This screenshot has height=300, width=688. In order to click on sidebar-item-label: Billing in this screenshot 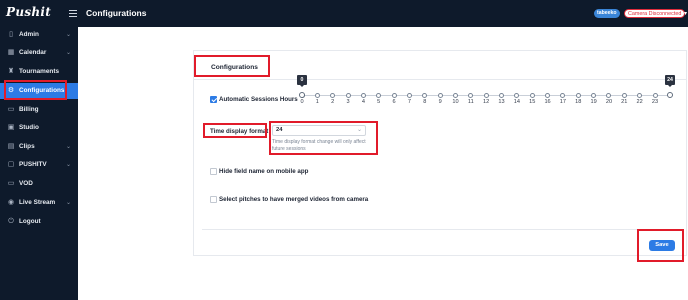, I will do `click(29, 109)`.